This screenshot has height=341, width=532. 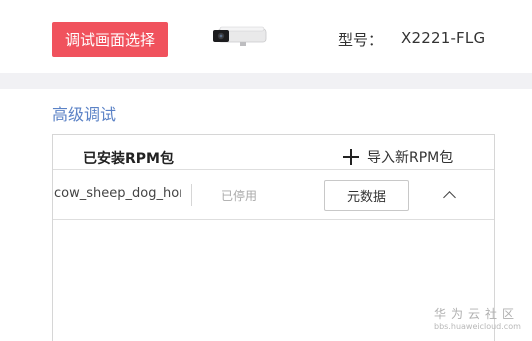 I want to click on bullet-camera-image, so click(x=240, y=36).